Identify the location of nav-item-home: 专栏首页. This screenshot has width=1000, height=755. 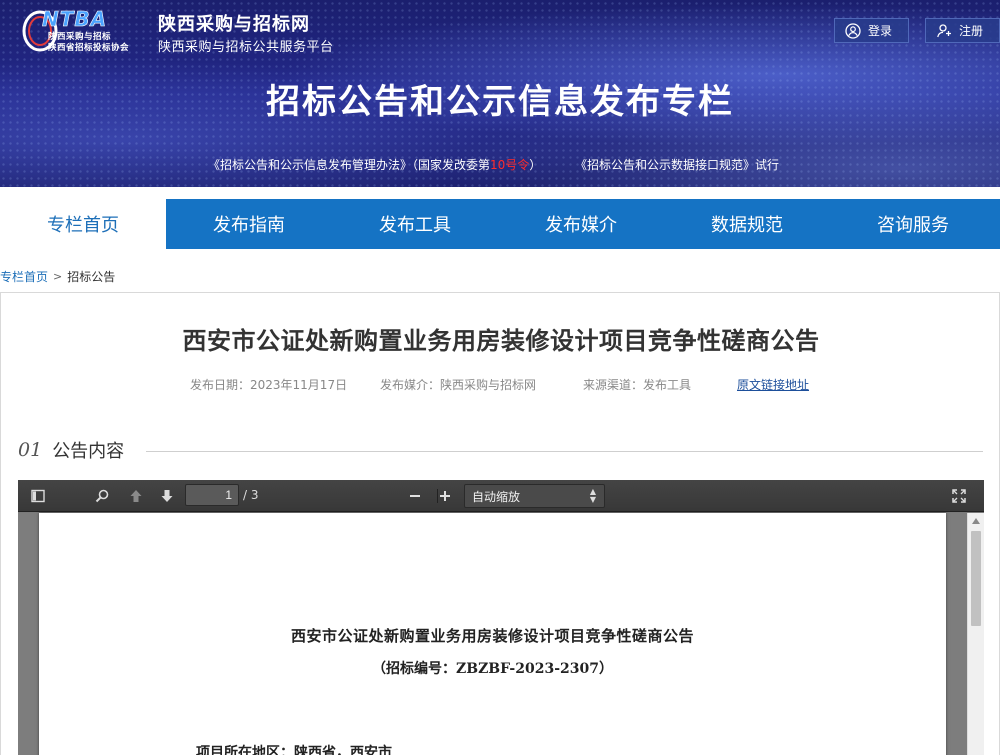
(83, 224).